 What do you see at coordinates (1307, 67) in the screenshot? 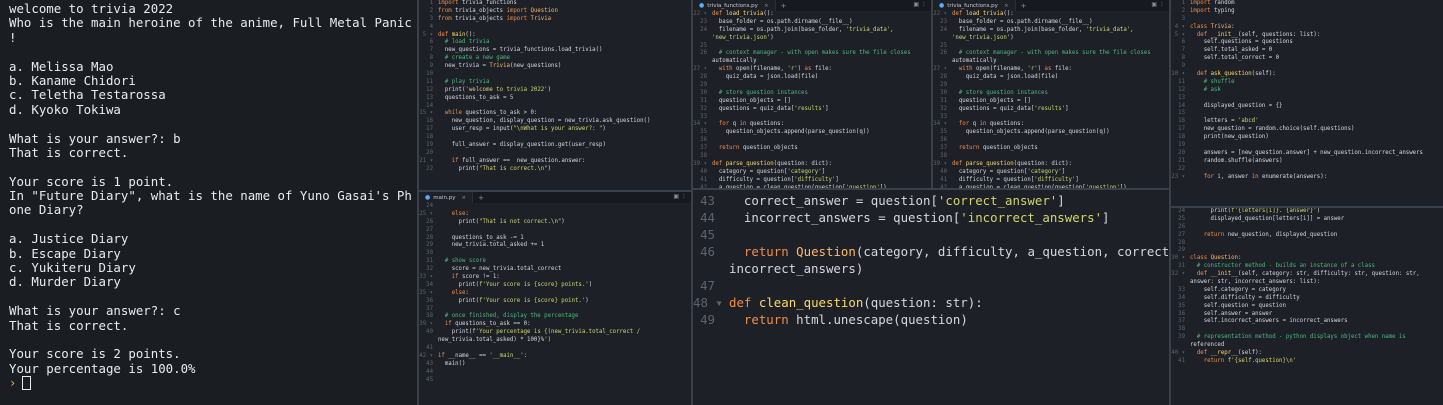
I see `code-line: 9` at bounding box center [1307, 67].